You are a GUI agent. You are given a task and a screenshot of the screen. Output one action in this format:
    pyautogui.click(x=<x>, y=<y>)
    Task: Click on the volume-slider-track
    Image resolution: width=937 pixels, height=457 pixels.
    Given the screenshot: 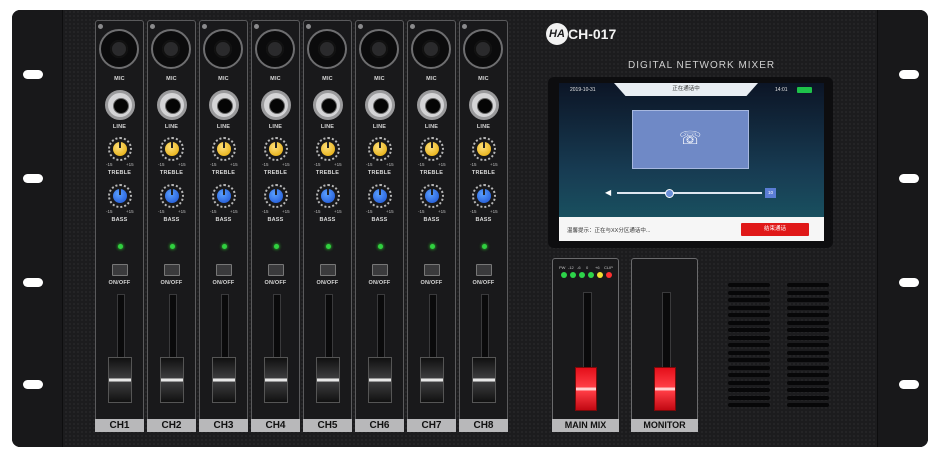 What is the action you would take?
    pyautogui.click(x=689, y=193)
    